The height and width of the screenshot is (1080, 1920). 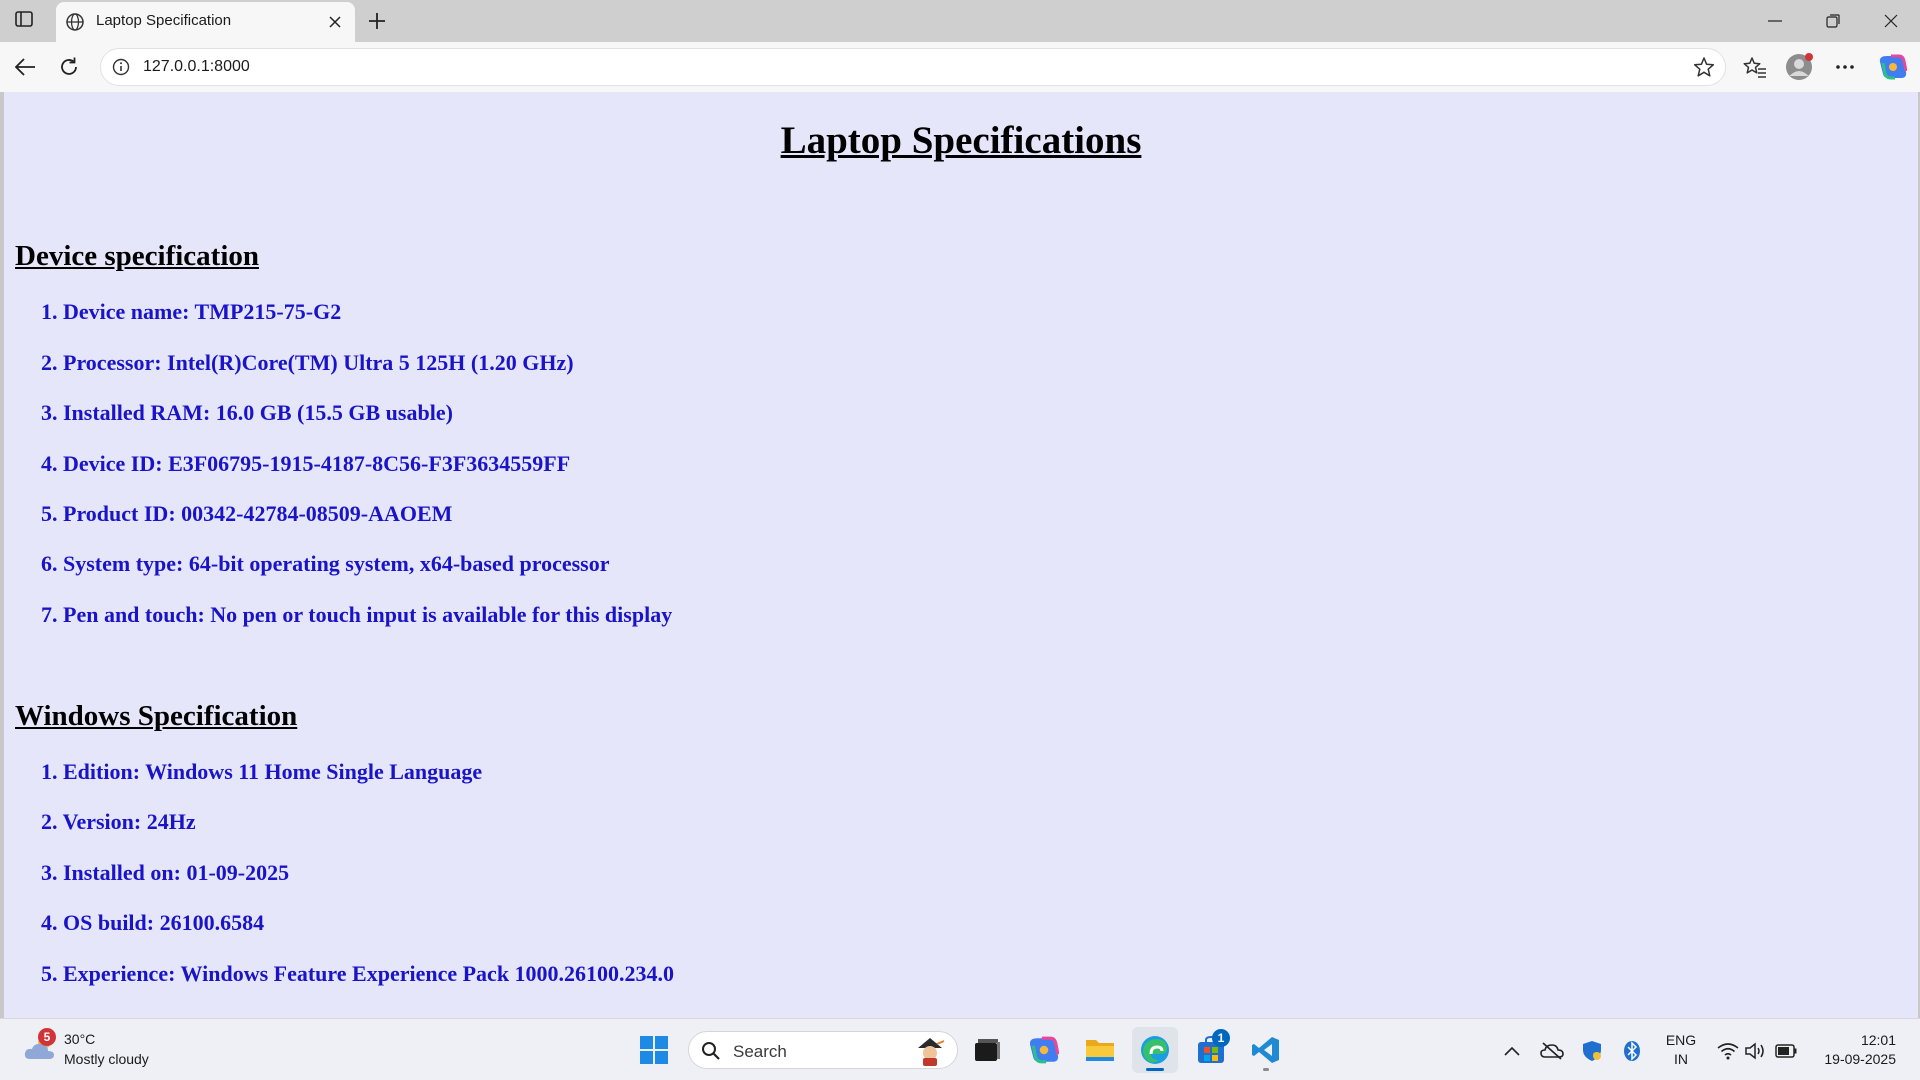 I want to click on task-view-button, so click(x=987, y=1050).